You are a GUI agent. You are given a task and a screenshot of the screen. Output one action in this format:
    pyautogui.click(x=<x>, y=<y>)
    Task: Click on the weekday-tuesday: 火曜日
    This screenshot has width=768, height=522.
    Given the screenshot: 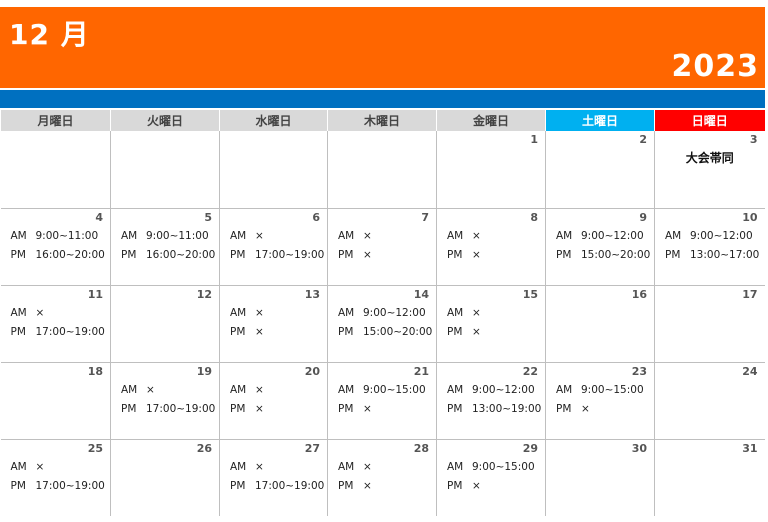 What is the action you would take?
    pyautogui.click(x=165, y=120)
    